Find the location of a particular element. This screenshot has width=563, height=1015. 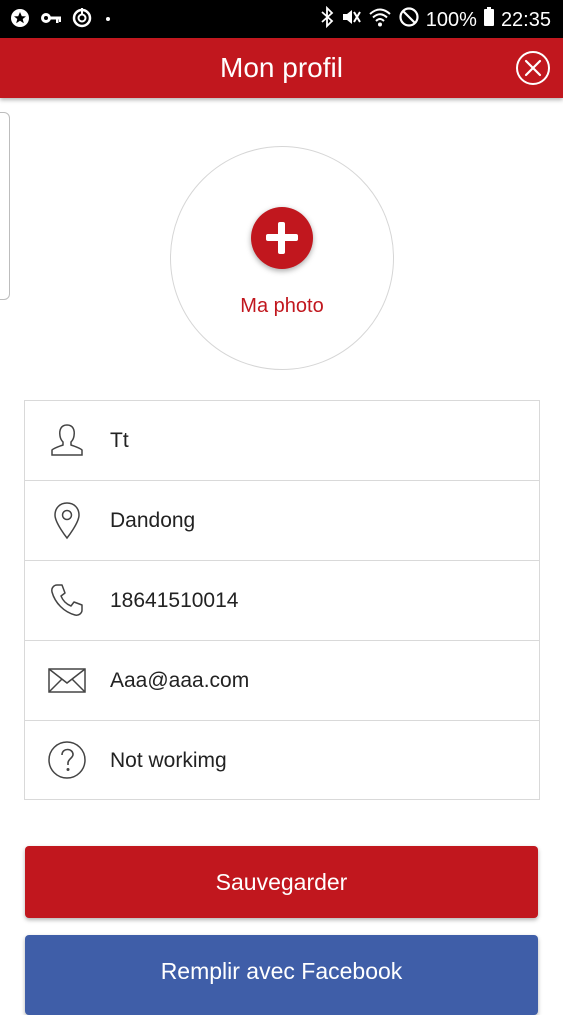

question-value: Not workimg is located at coordinates (168, 760).